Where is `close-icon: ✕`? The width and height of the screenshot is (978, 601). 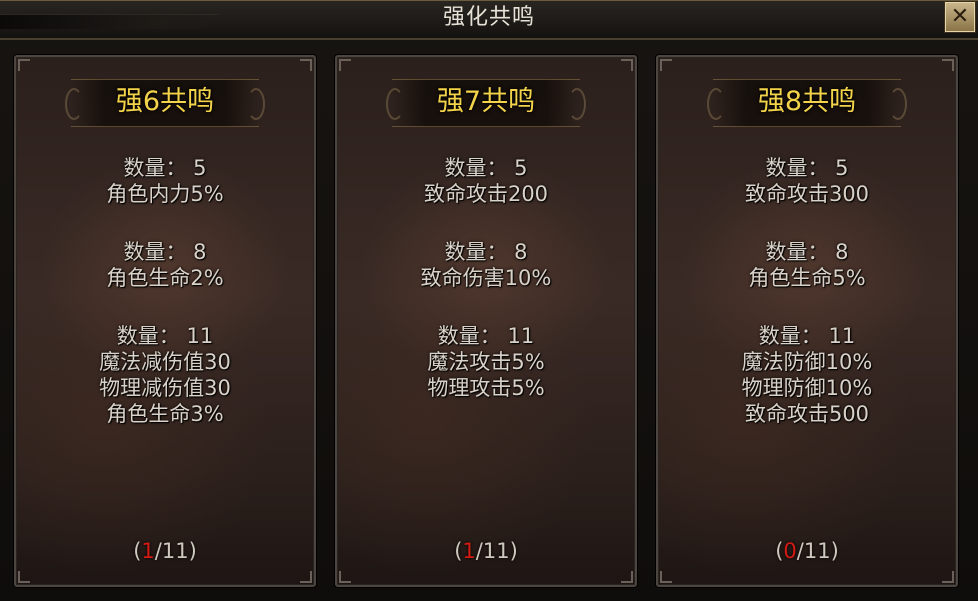
close-icon: ✕ is located at coordinates (960, 16).